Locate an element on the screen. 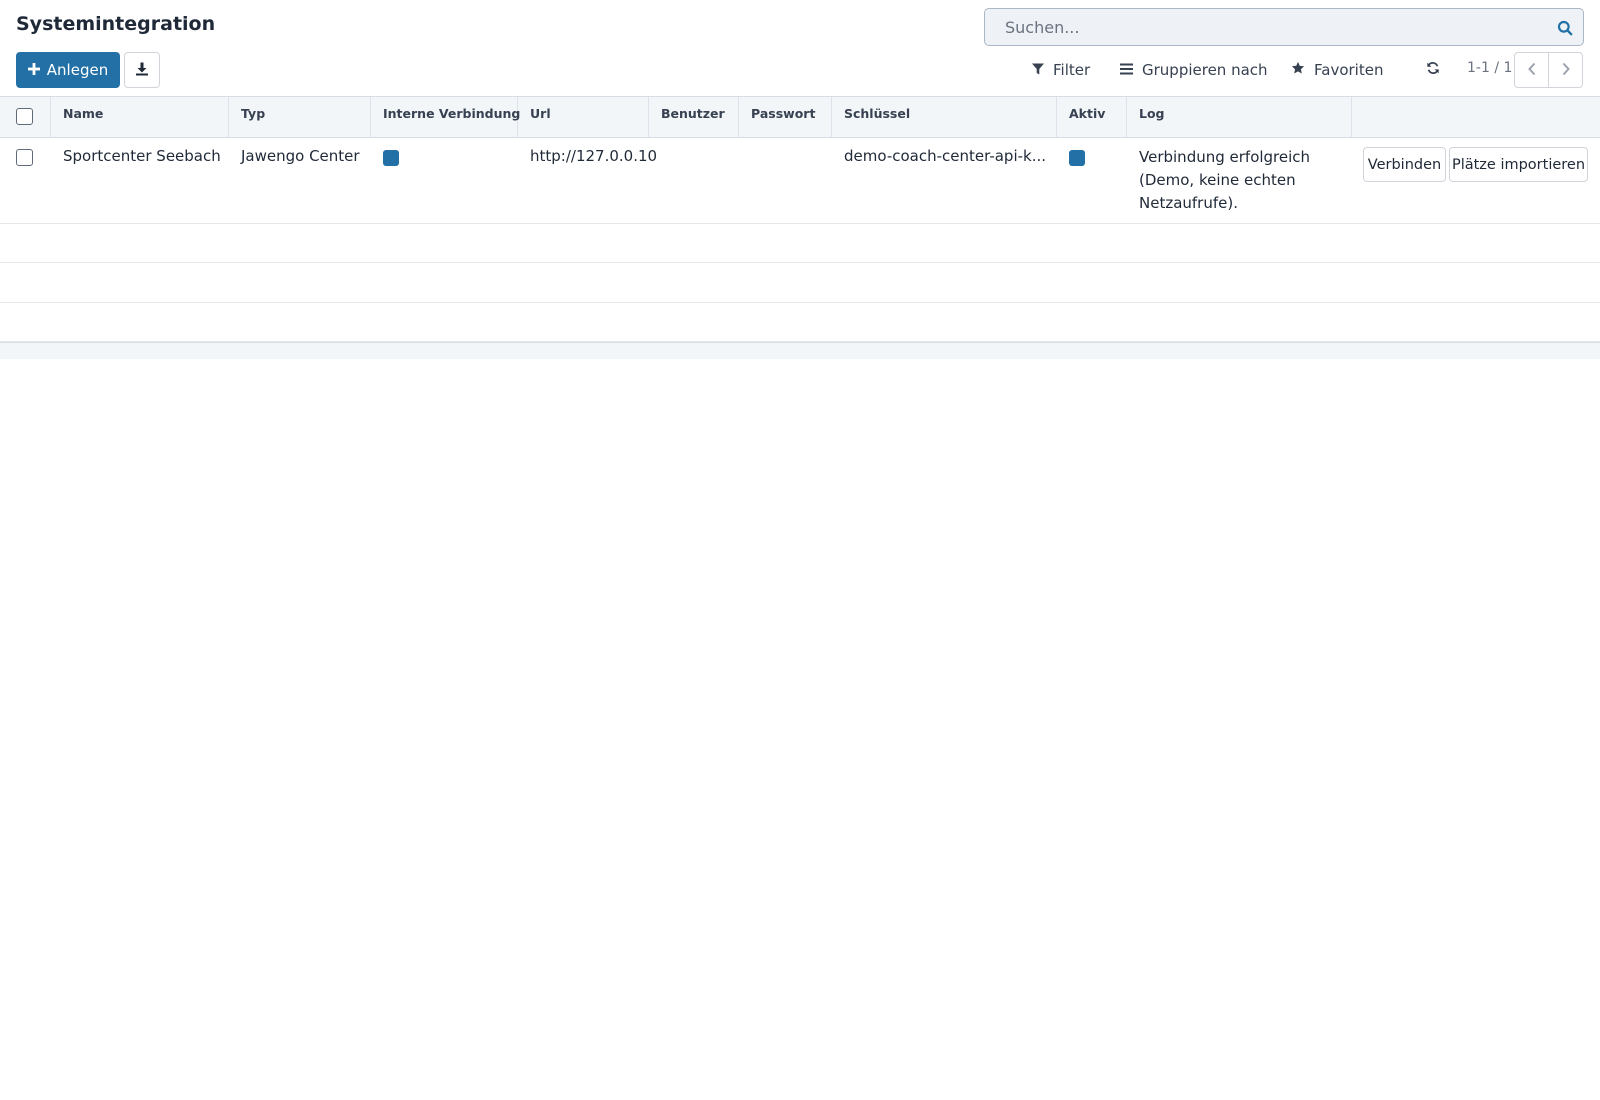 The height and width of the screenshot is (1100, 1600). cell-typ: Jawengo Center is located at coordinates (300, 180).